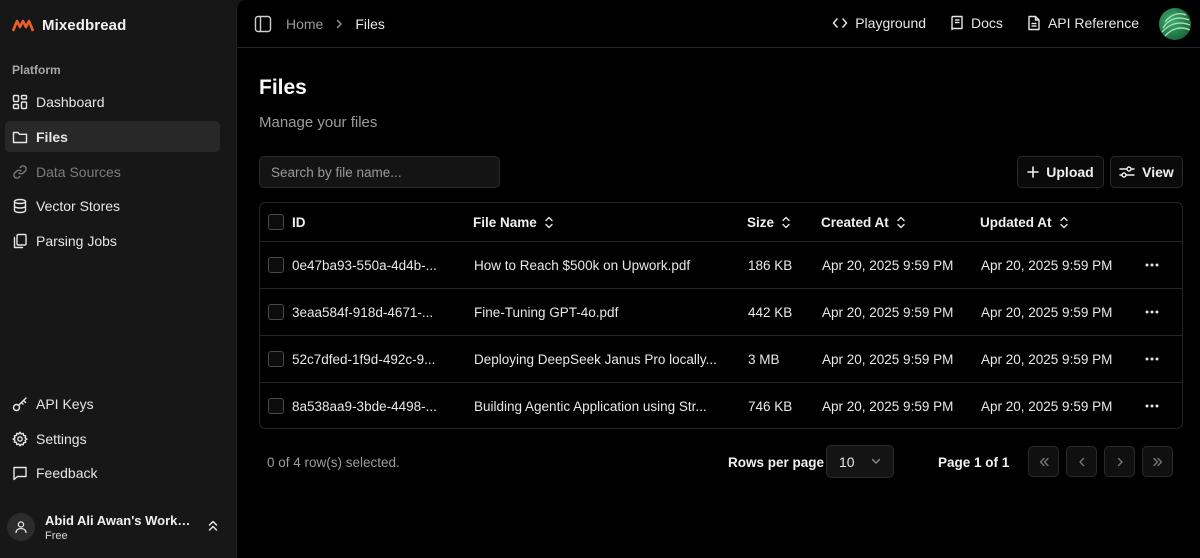  I want to click on user-avatar, so click(1175, 24).